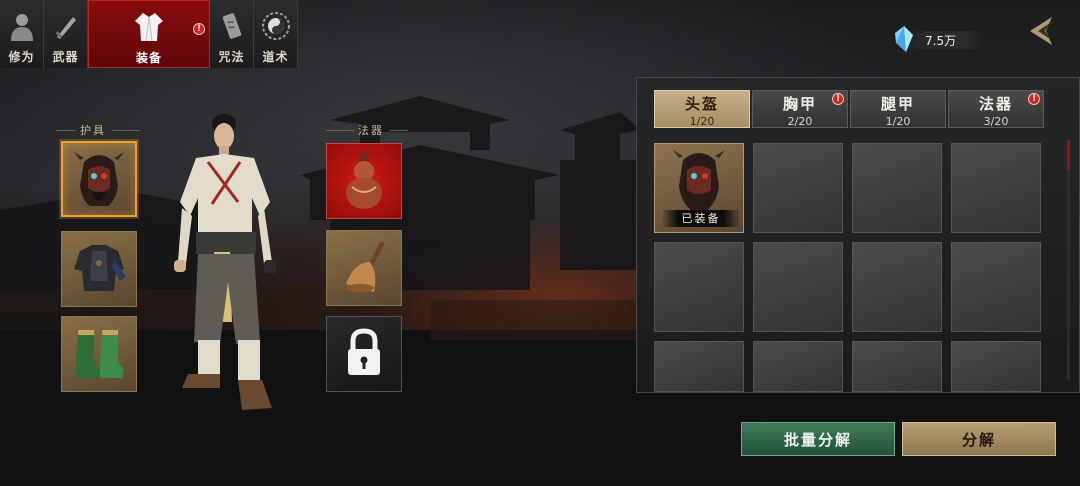  What do you see at coordinates (1068, 155) in the screenshot?
I see `scrollbar-thumb` at bounding box center [1068, 155].